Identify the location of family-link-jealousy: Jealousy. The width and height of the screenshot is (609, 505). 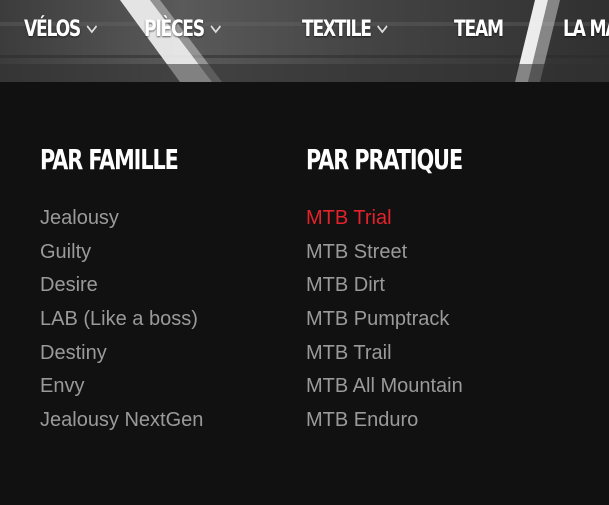
(133, 219).